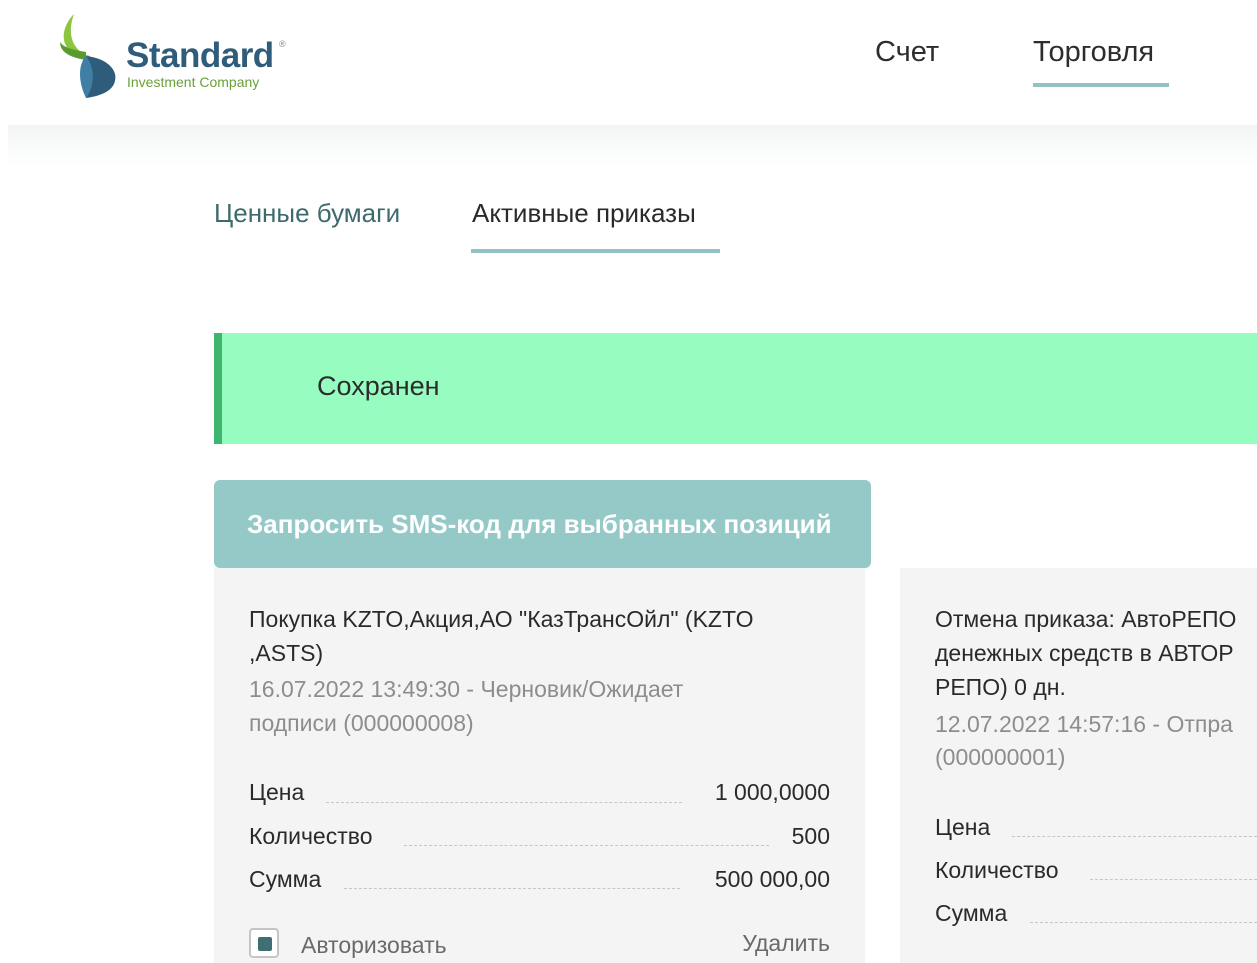  What do you see at coordinates (361, 723) in the screenshot?
I see `order-status-line: подписи (000000008)` at bounding box center [361, 723].